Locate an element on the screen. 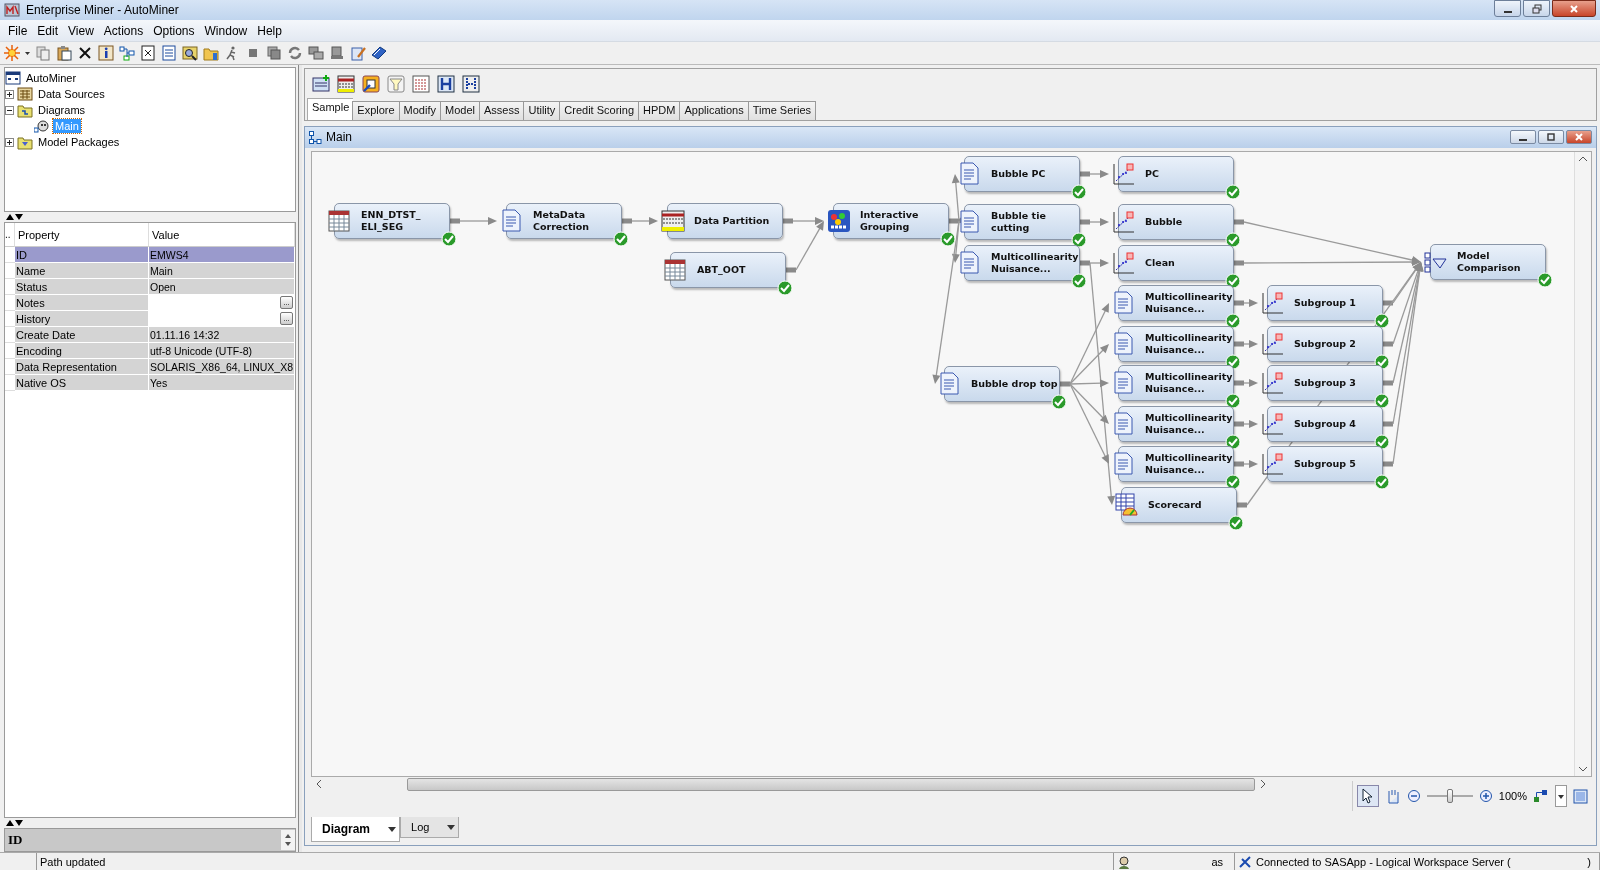 This screenshot has height=870, width=1600. paste-icon is located at coordinates (64, 53).